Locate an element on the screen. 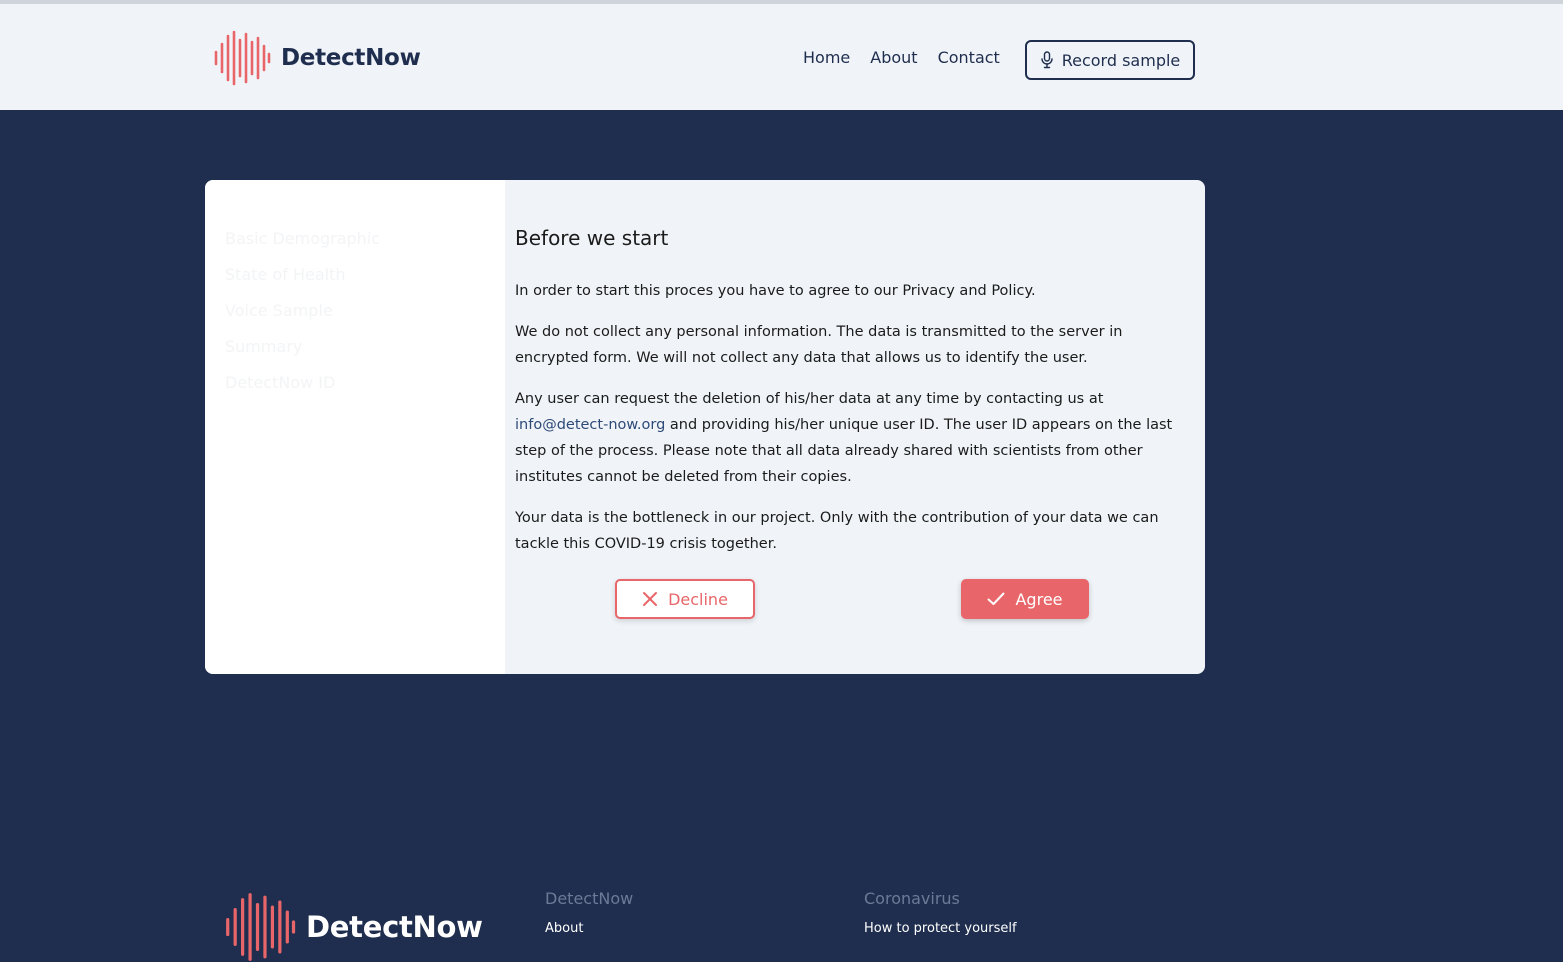 Image resolution: width=1563 pixels, height=962 pixels. microphone-icon is located at coordinates (1047, 60).